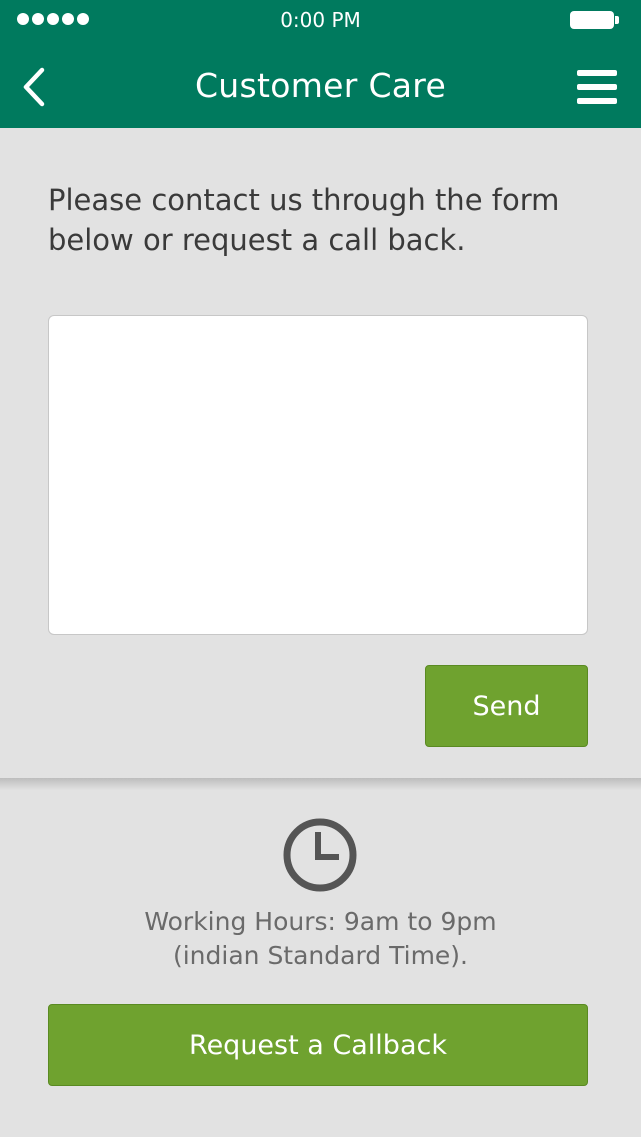  Describe the element at coordinates (320, 784) in the screenshot. I see `section-divider` at that location.